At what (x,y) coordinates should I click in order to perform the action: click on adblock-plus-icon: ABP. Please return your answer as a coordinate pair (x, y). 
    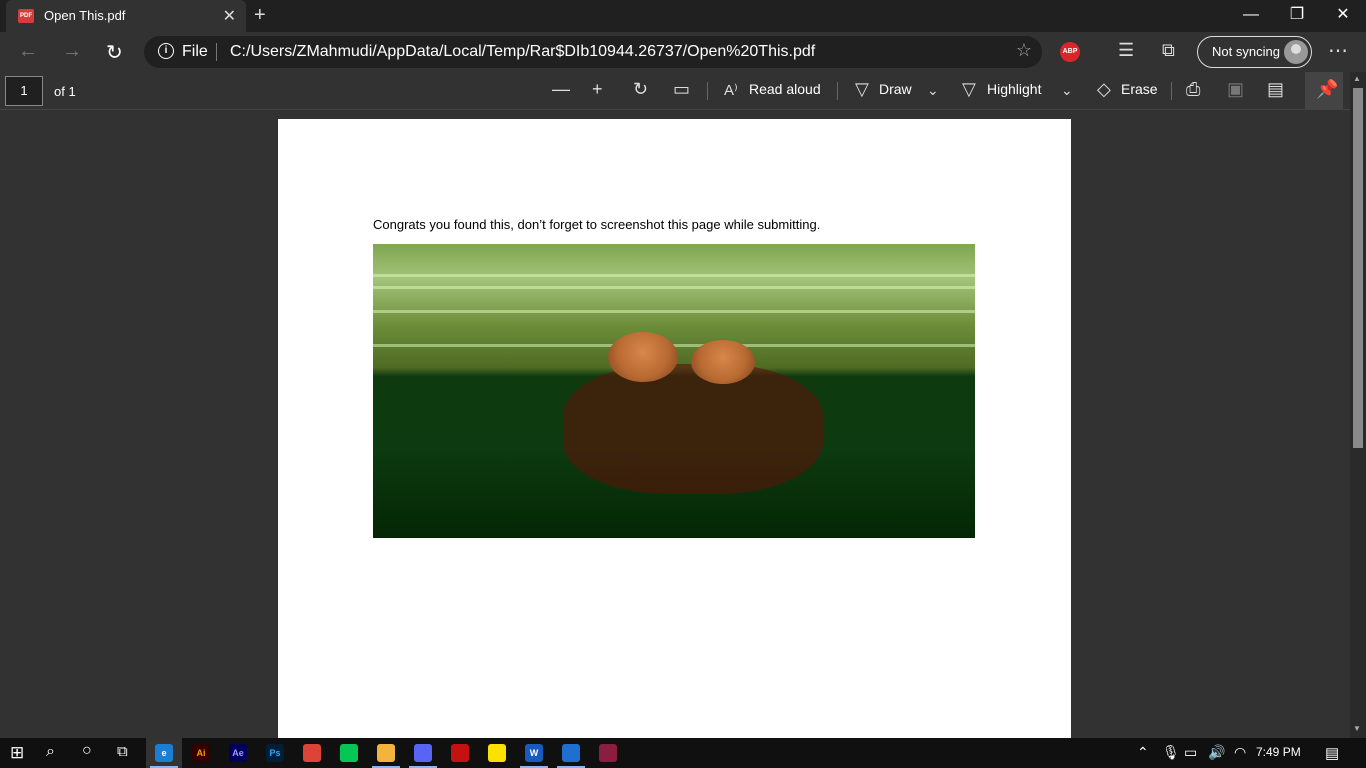
    Looking at the image, I should click on (1070, 52).